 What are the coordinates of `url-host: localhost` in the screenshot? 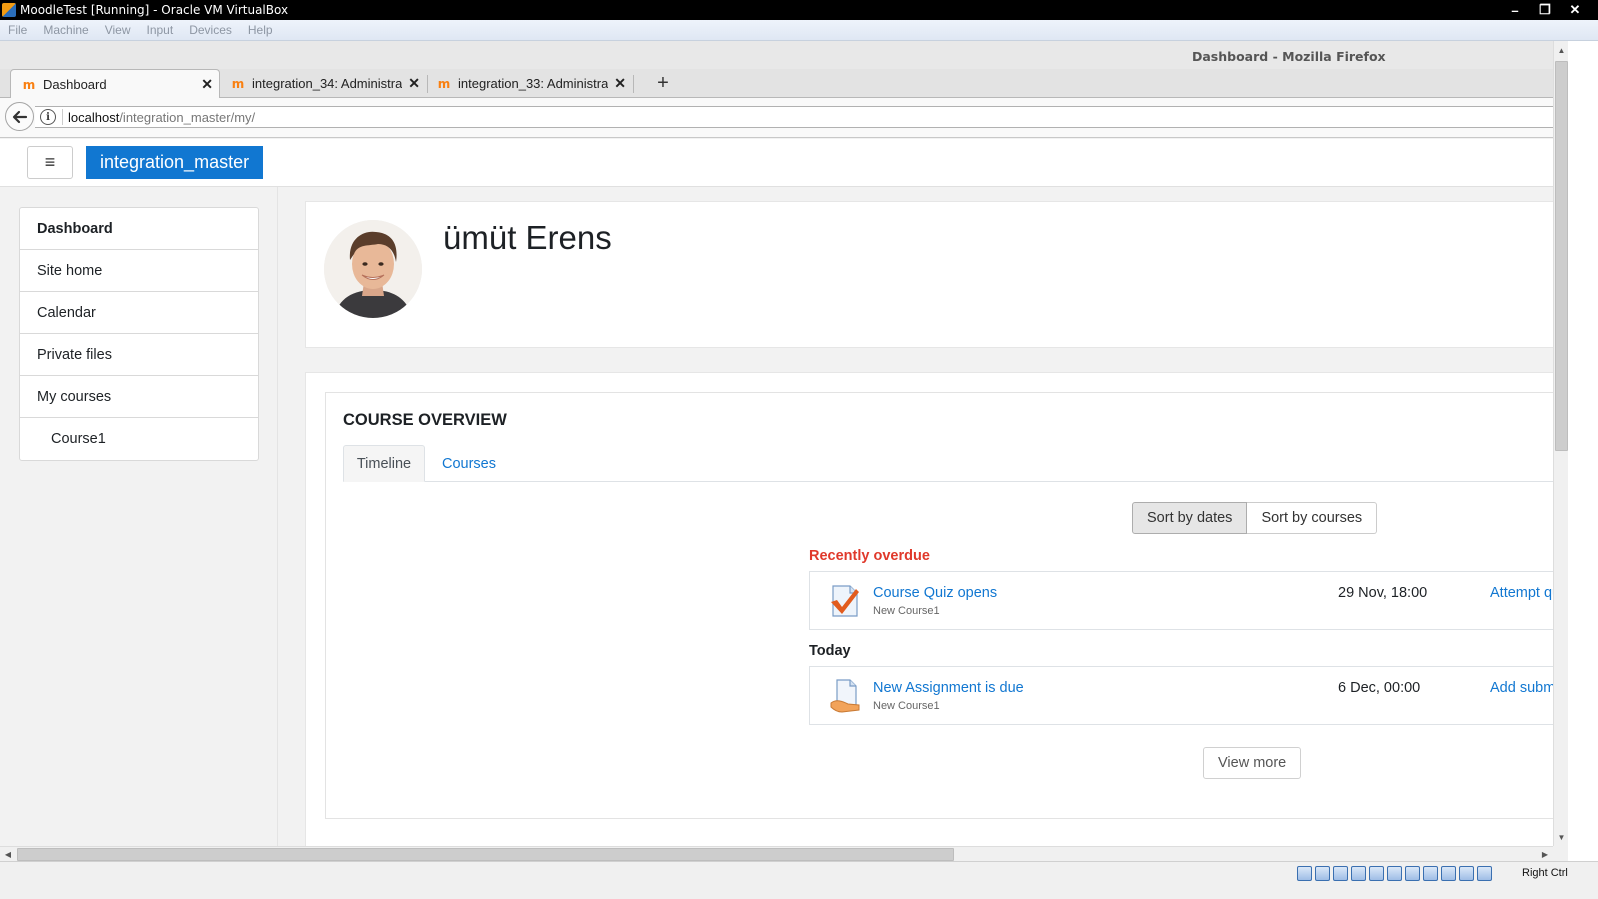 It's located at (94, 117).